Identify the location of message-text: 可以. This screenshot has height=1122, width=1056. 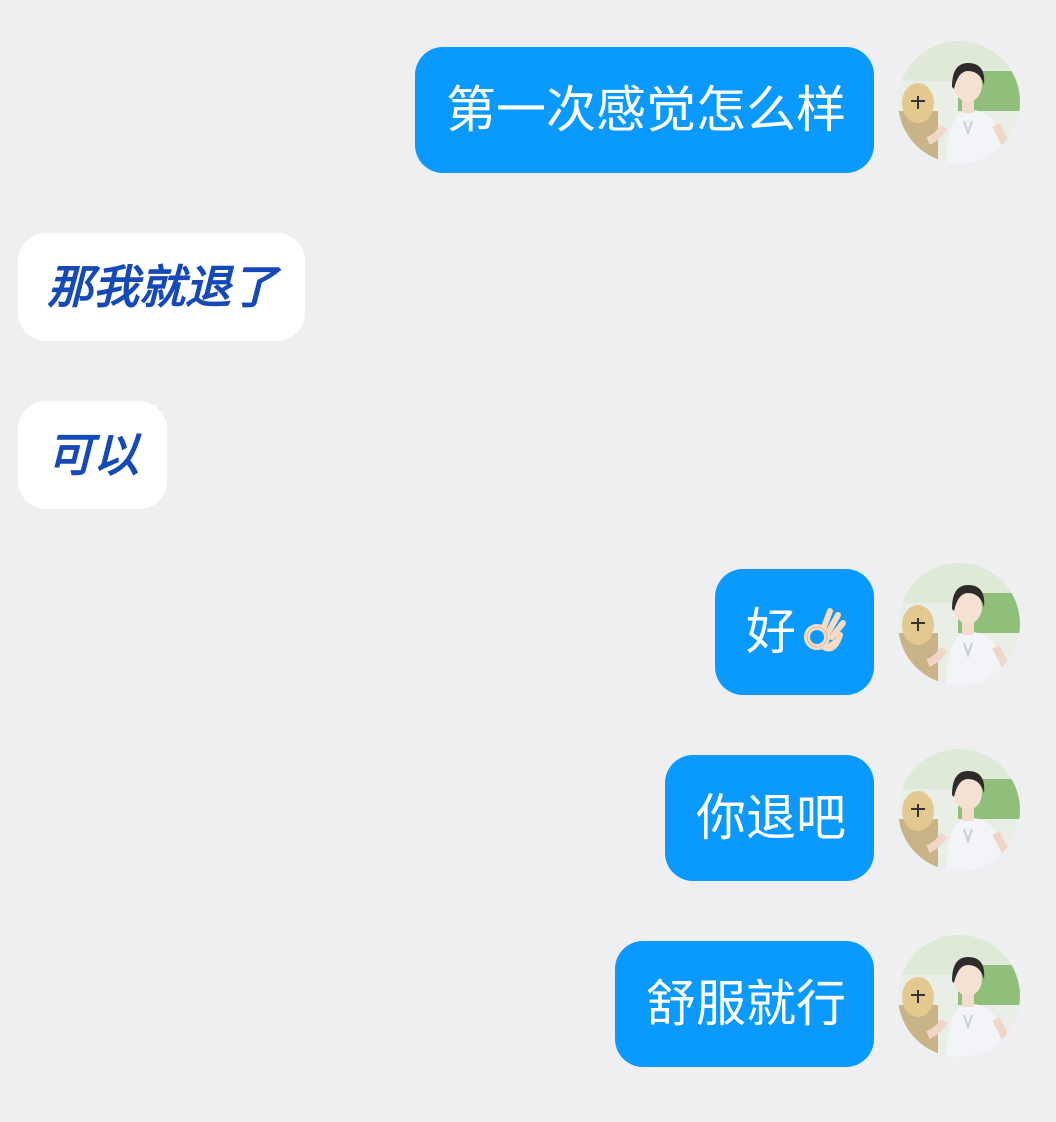
(93, 455).